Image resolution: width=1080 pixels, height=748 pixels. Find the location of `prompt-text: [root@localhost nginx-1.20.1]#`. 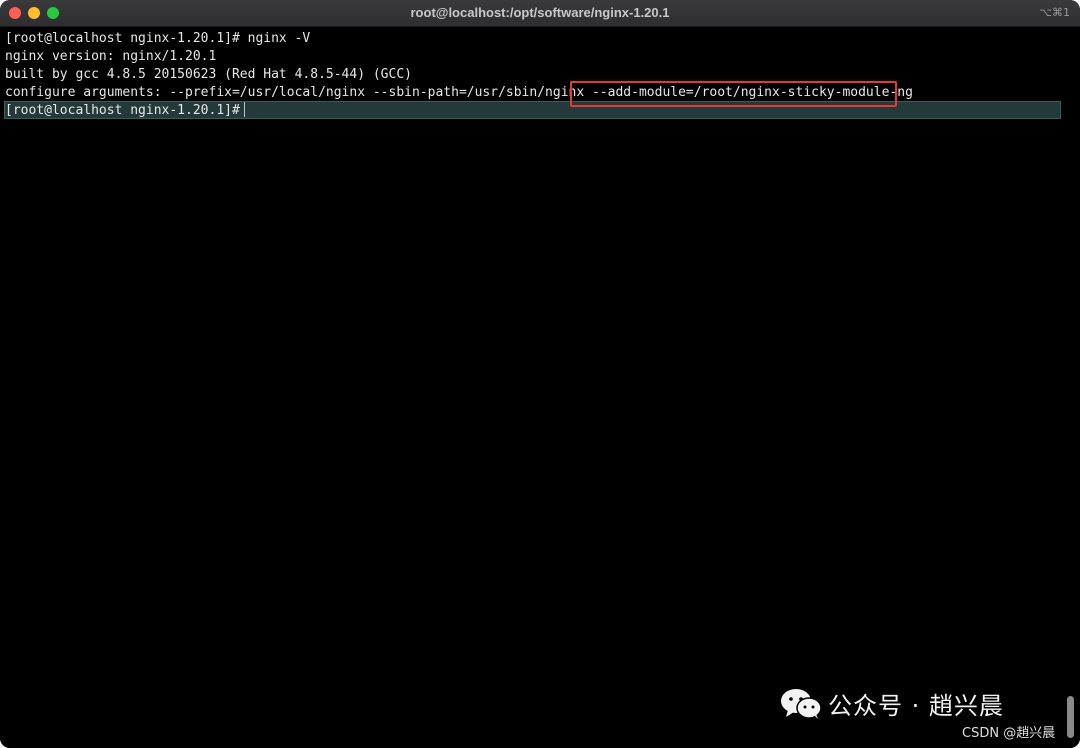

prompt-text: [root@localhost nginx-1.20.1]# is located at coordinates (122, 110).